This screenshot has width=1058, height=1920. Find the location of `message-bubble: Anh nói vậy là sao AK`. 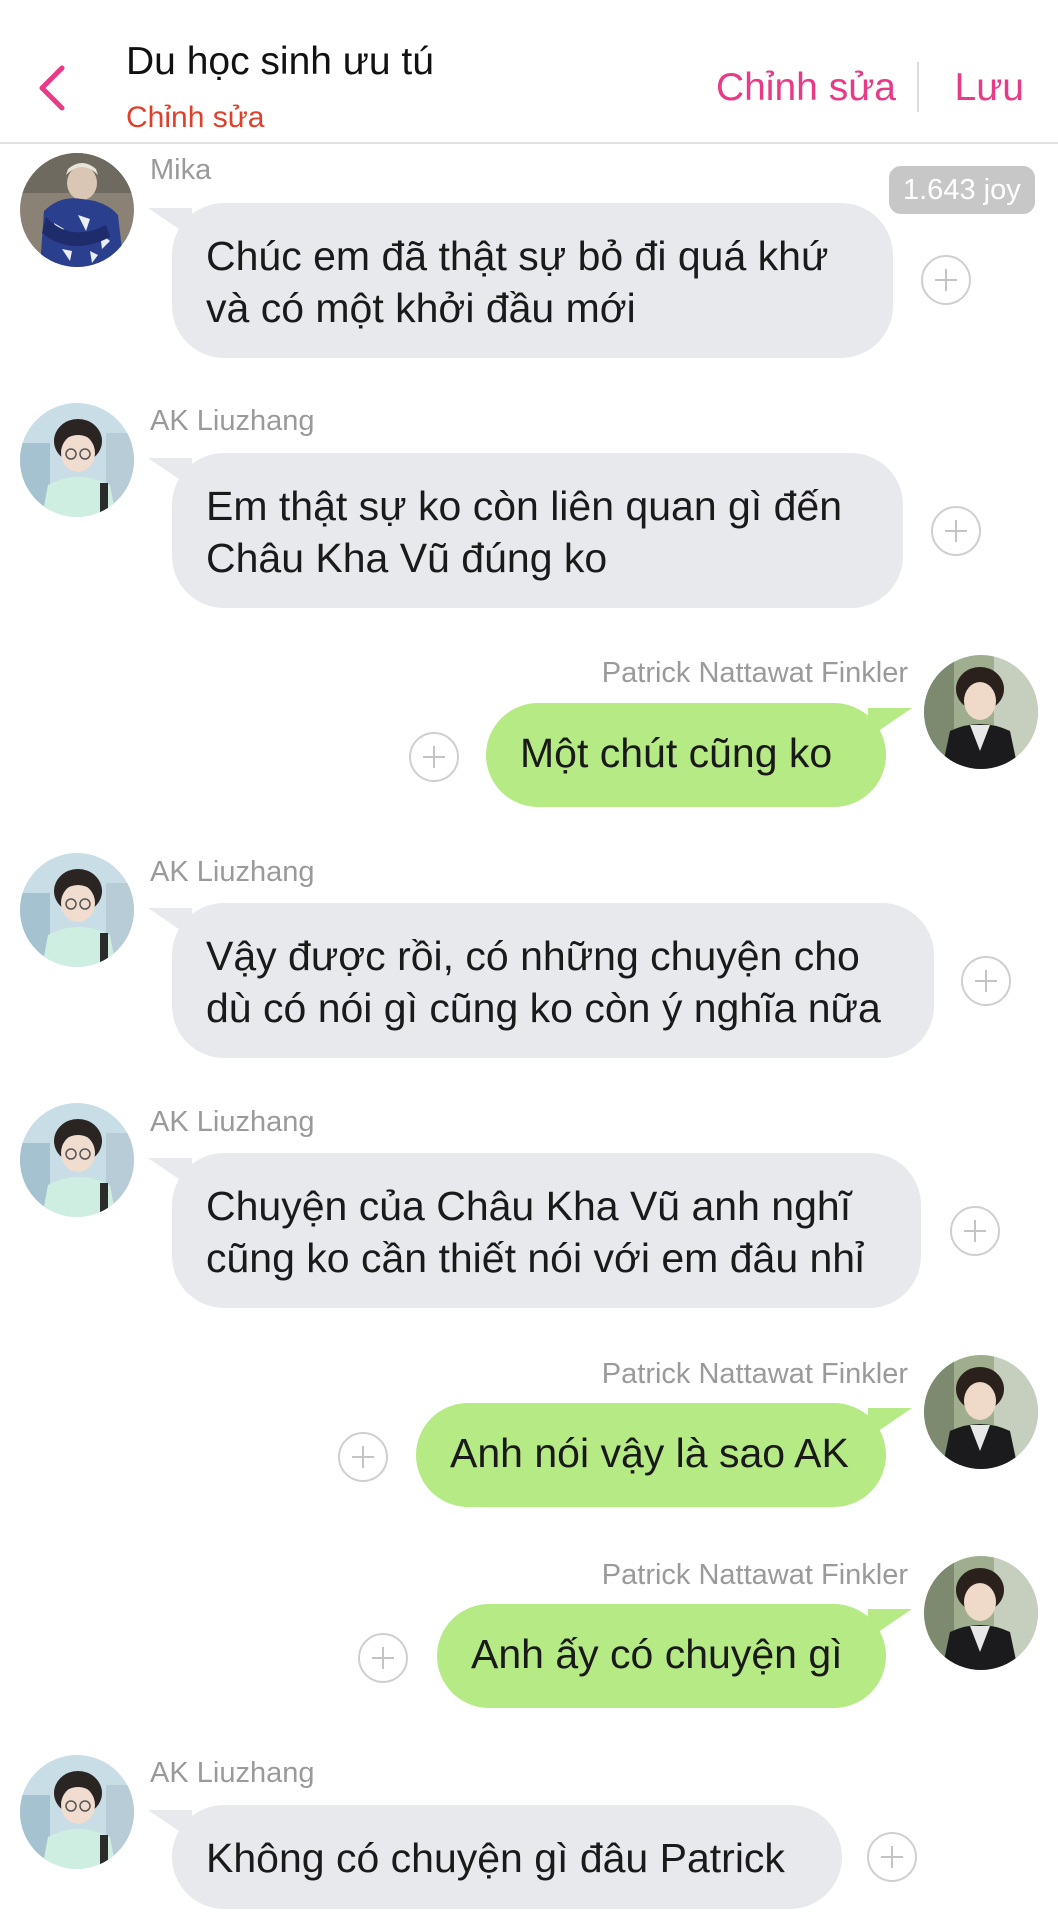

message-bubble: Anh nói vậy là sao AK is located at coordinates (651, 1455).